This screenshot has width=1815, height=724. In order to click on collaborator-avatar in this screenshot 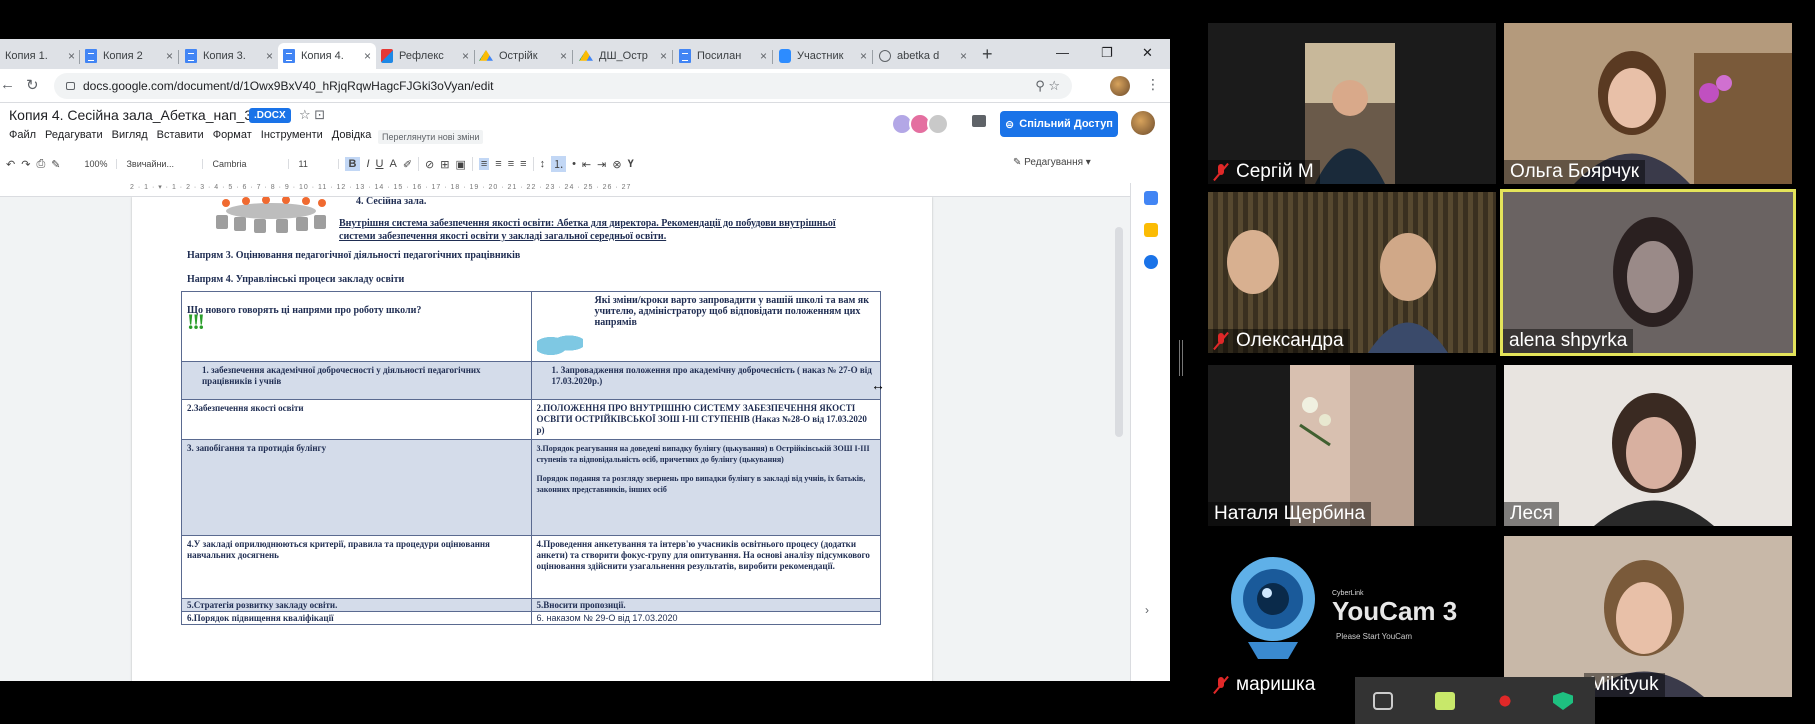, I will do `click(938, 124)`.